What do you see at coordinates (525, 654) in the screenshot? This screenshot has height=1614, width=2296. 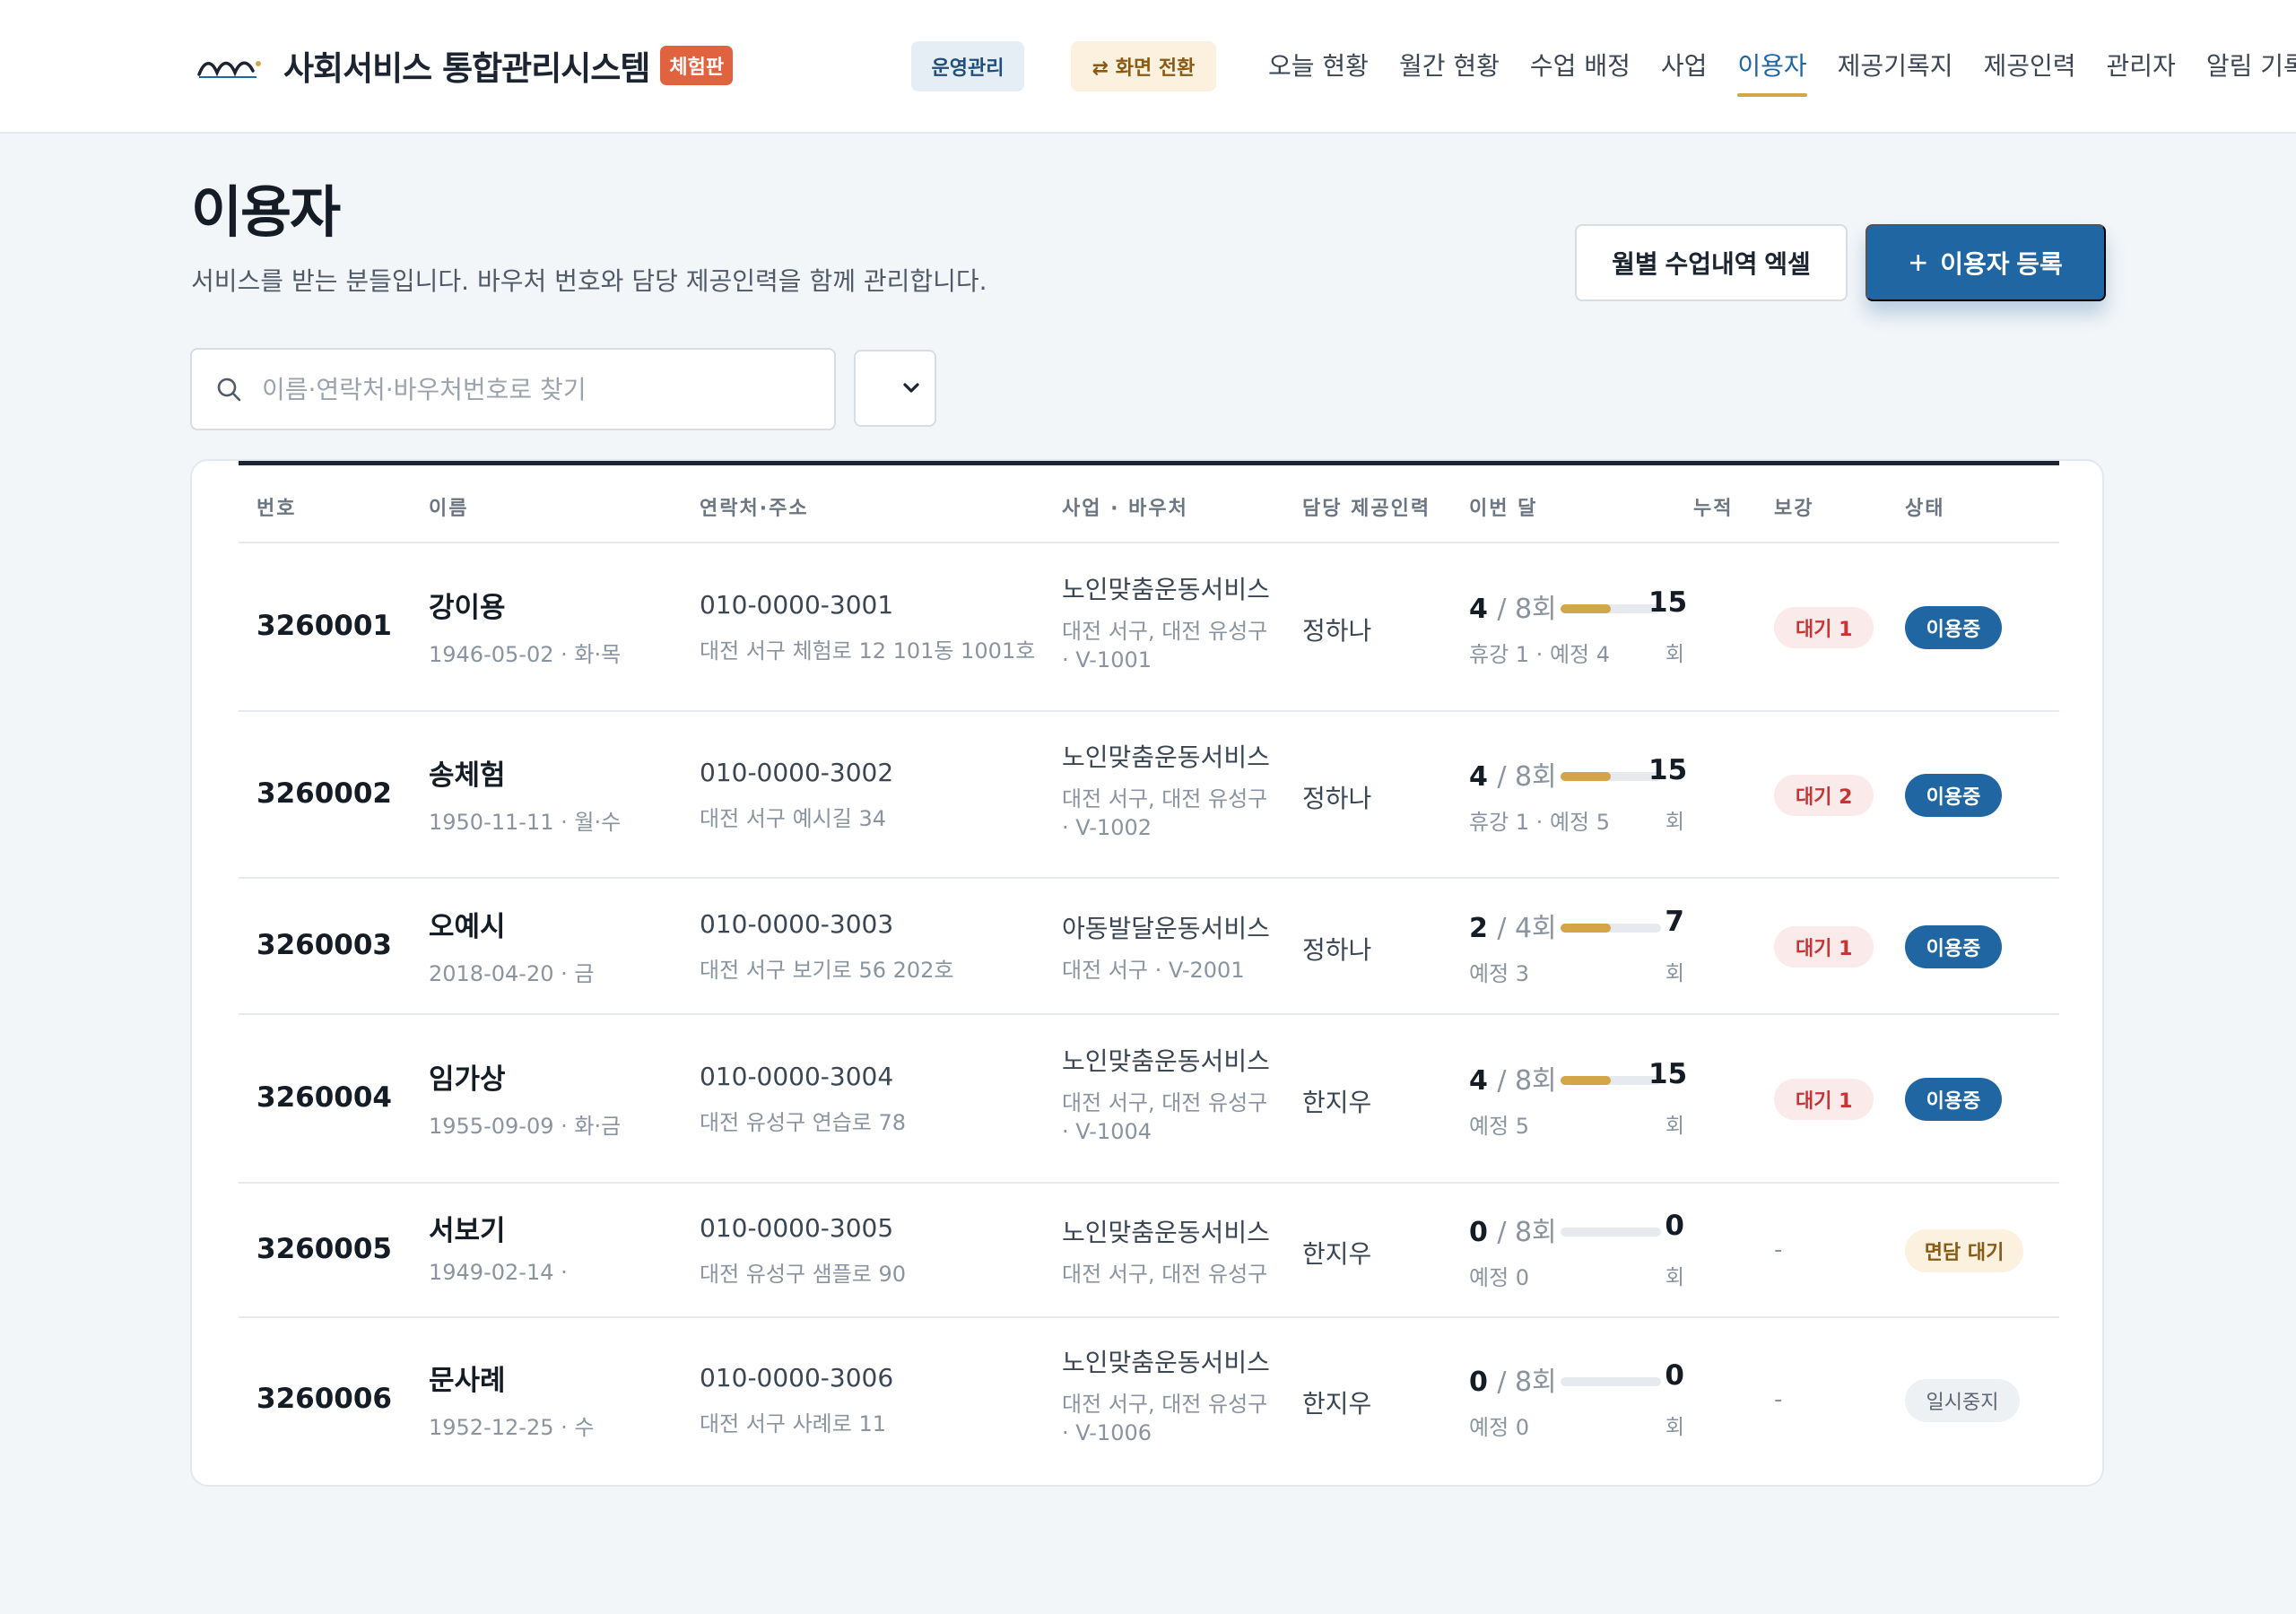 I see `user-birth-days: 1946-05-02 · 화·목` at bounding box center [525, 654].